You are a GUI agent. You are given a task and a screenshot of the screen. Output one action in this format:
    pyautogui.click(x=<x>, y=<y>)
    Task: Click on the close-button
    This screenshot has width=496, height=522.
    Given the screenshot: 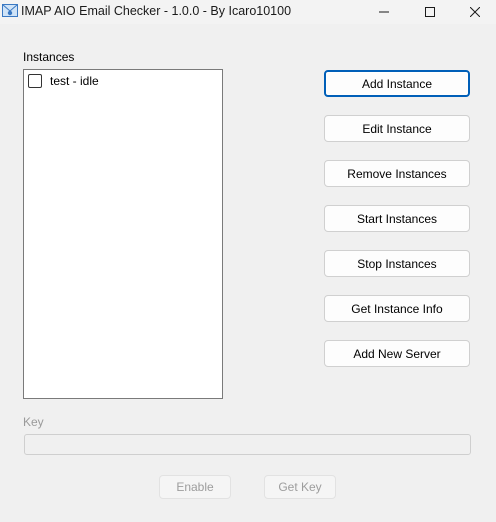 What is the action you would take?
    pyautogui.click(x=474, y=12)
    